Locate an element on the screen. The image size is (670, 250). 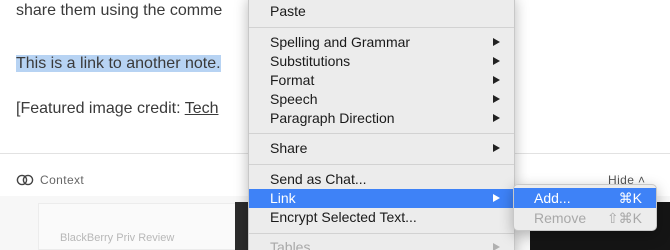
menu-item-label: Link is located at coordinates (283, 198).